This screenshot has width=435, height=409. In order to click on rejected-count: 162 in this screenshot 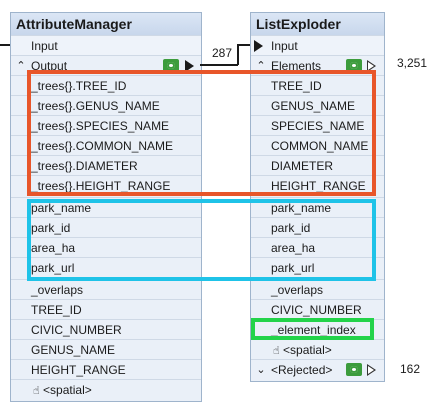, I will do `click(410, 369)`.